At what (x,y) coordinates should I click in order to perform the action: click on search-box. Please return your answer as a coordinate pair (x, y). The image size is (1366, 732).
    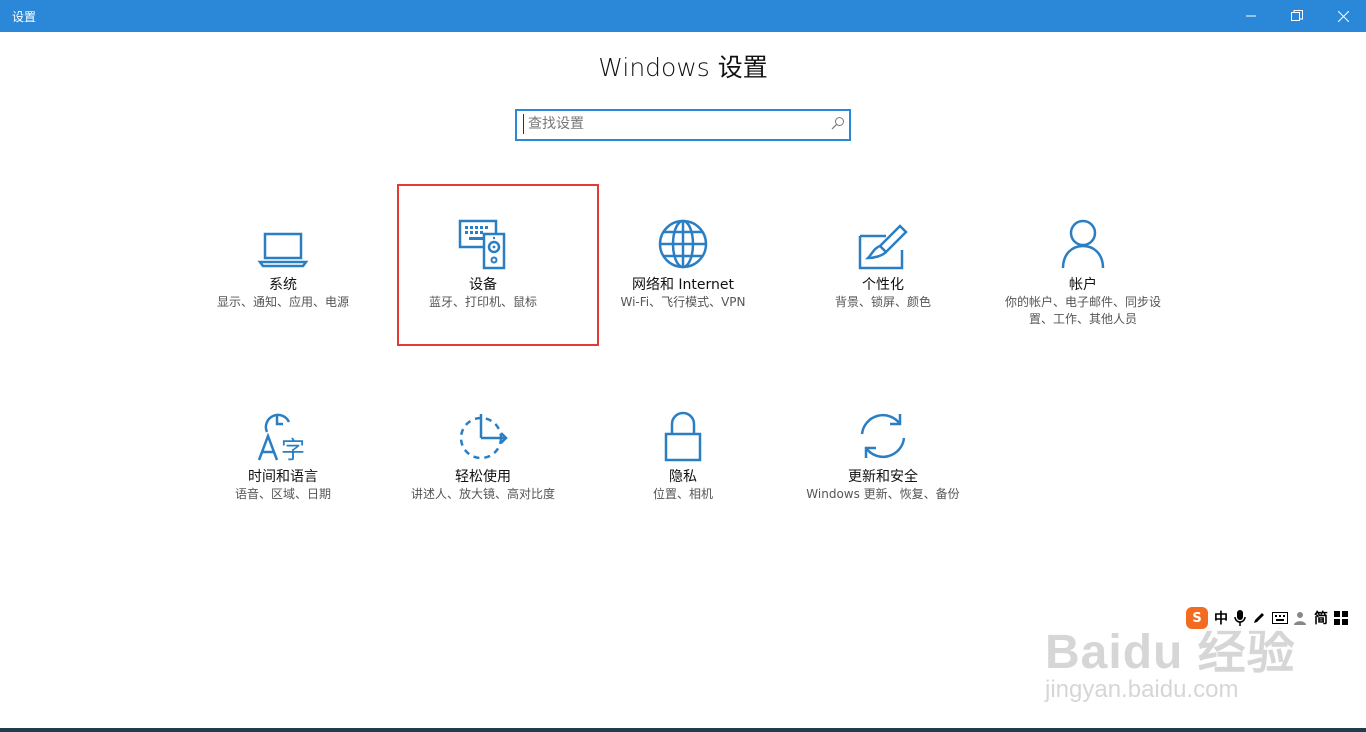
    Looking at the image, I should click on (683, 125).